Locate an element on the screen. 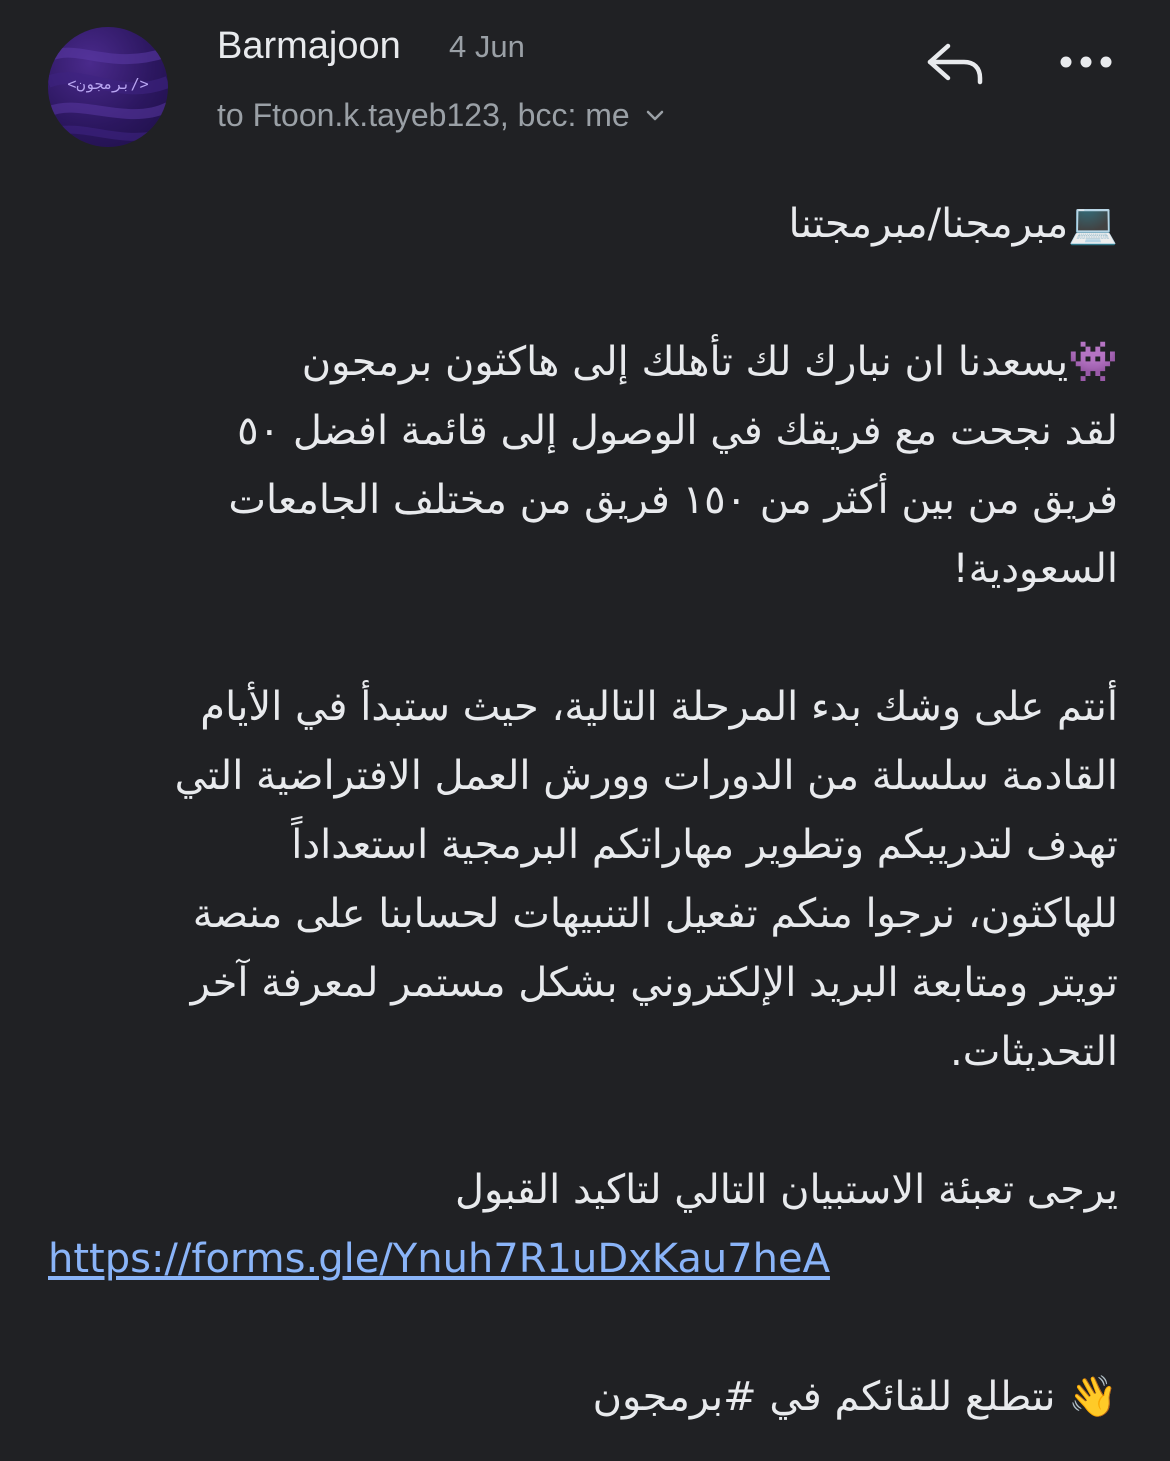  recipients-toggle: to Ftoon.k.tayeb123, bcc: me is located at coordinates (441, 115).